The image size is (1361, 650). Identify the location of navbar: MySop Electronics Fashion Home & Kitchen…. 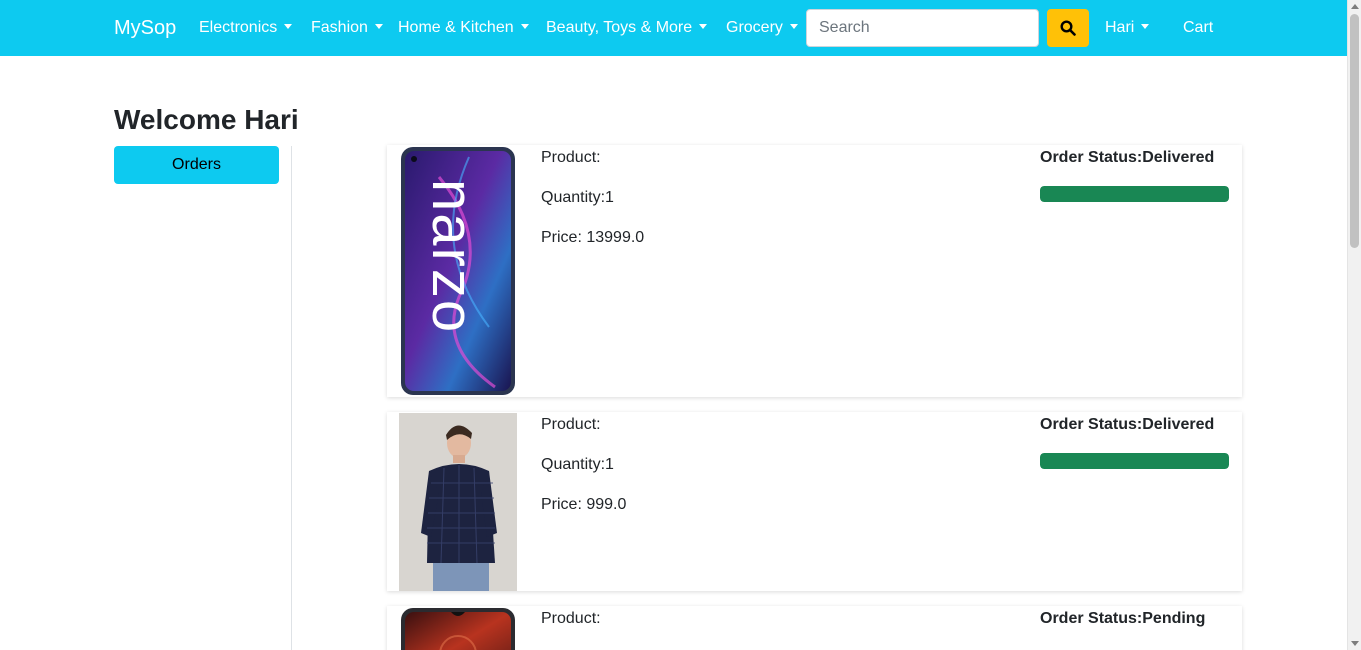
(673, 28).